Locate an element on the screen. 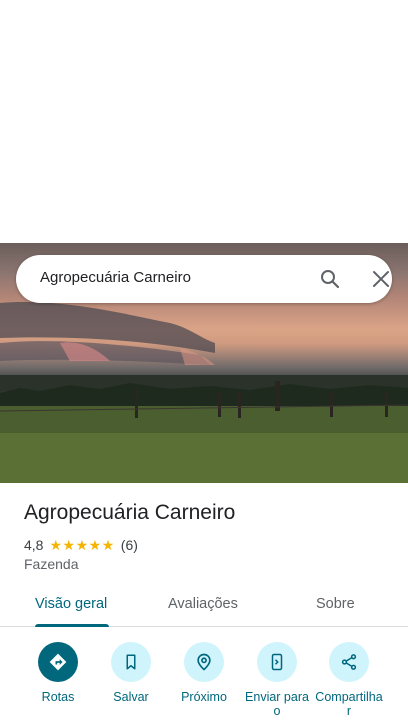 This screenshot has width=408, height=726. place-title: Agropecuária Carneiro is located at coordinates (130, 512).